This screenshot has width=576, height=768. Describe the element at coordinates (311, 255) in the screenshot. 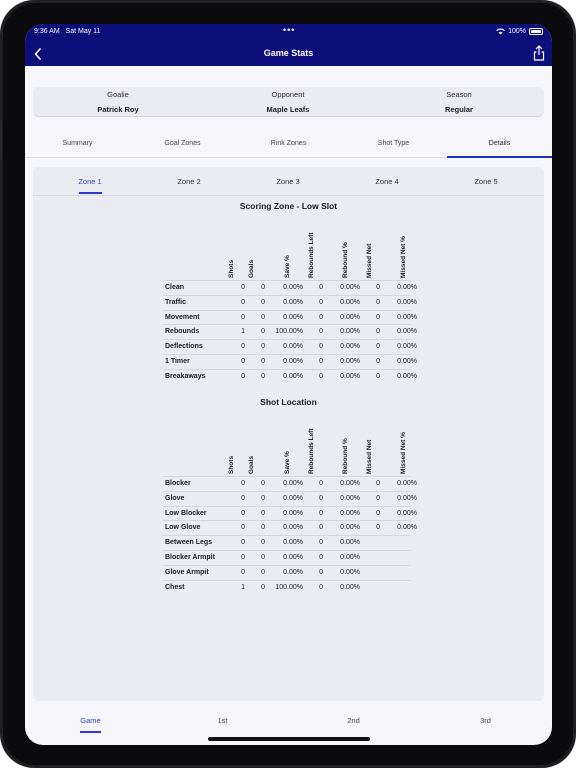

I see `column-header-label: Rebounds Left` at that location.